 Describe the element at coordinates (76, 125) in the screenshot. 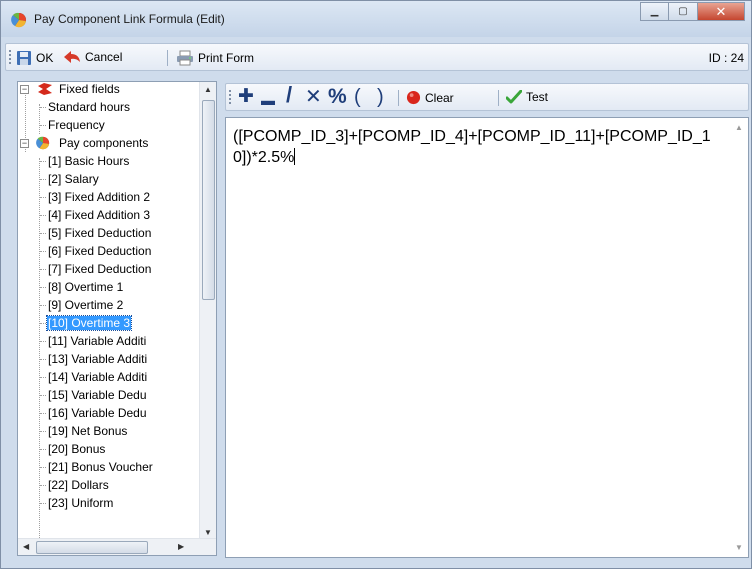

I see `tree-label: Frequency` at that location.